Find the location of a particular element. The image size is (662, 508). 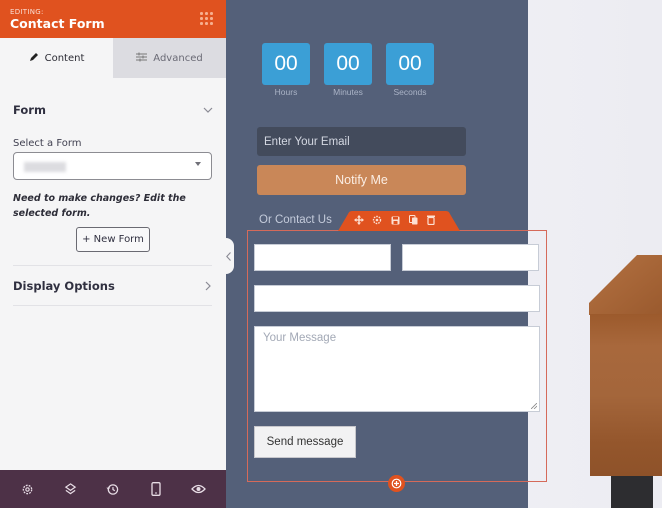

chevron-down-icon is located at coordinates (208, 110).